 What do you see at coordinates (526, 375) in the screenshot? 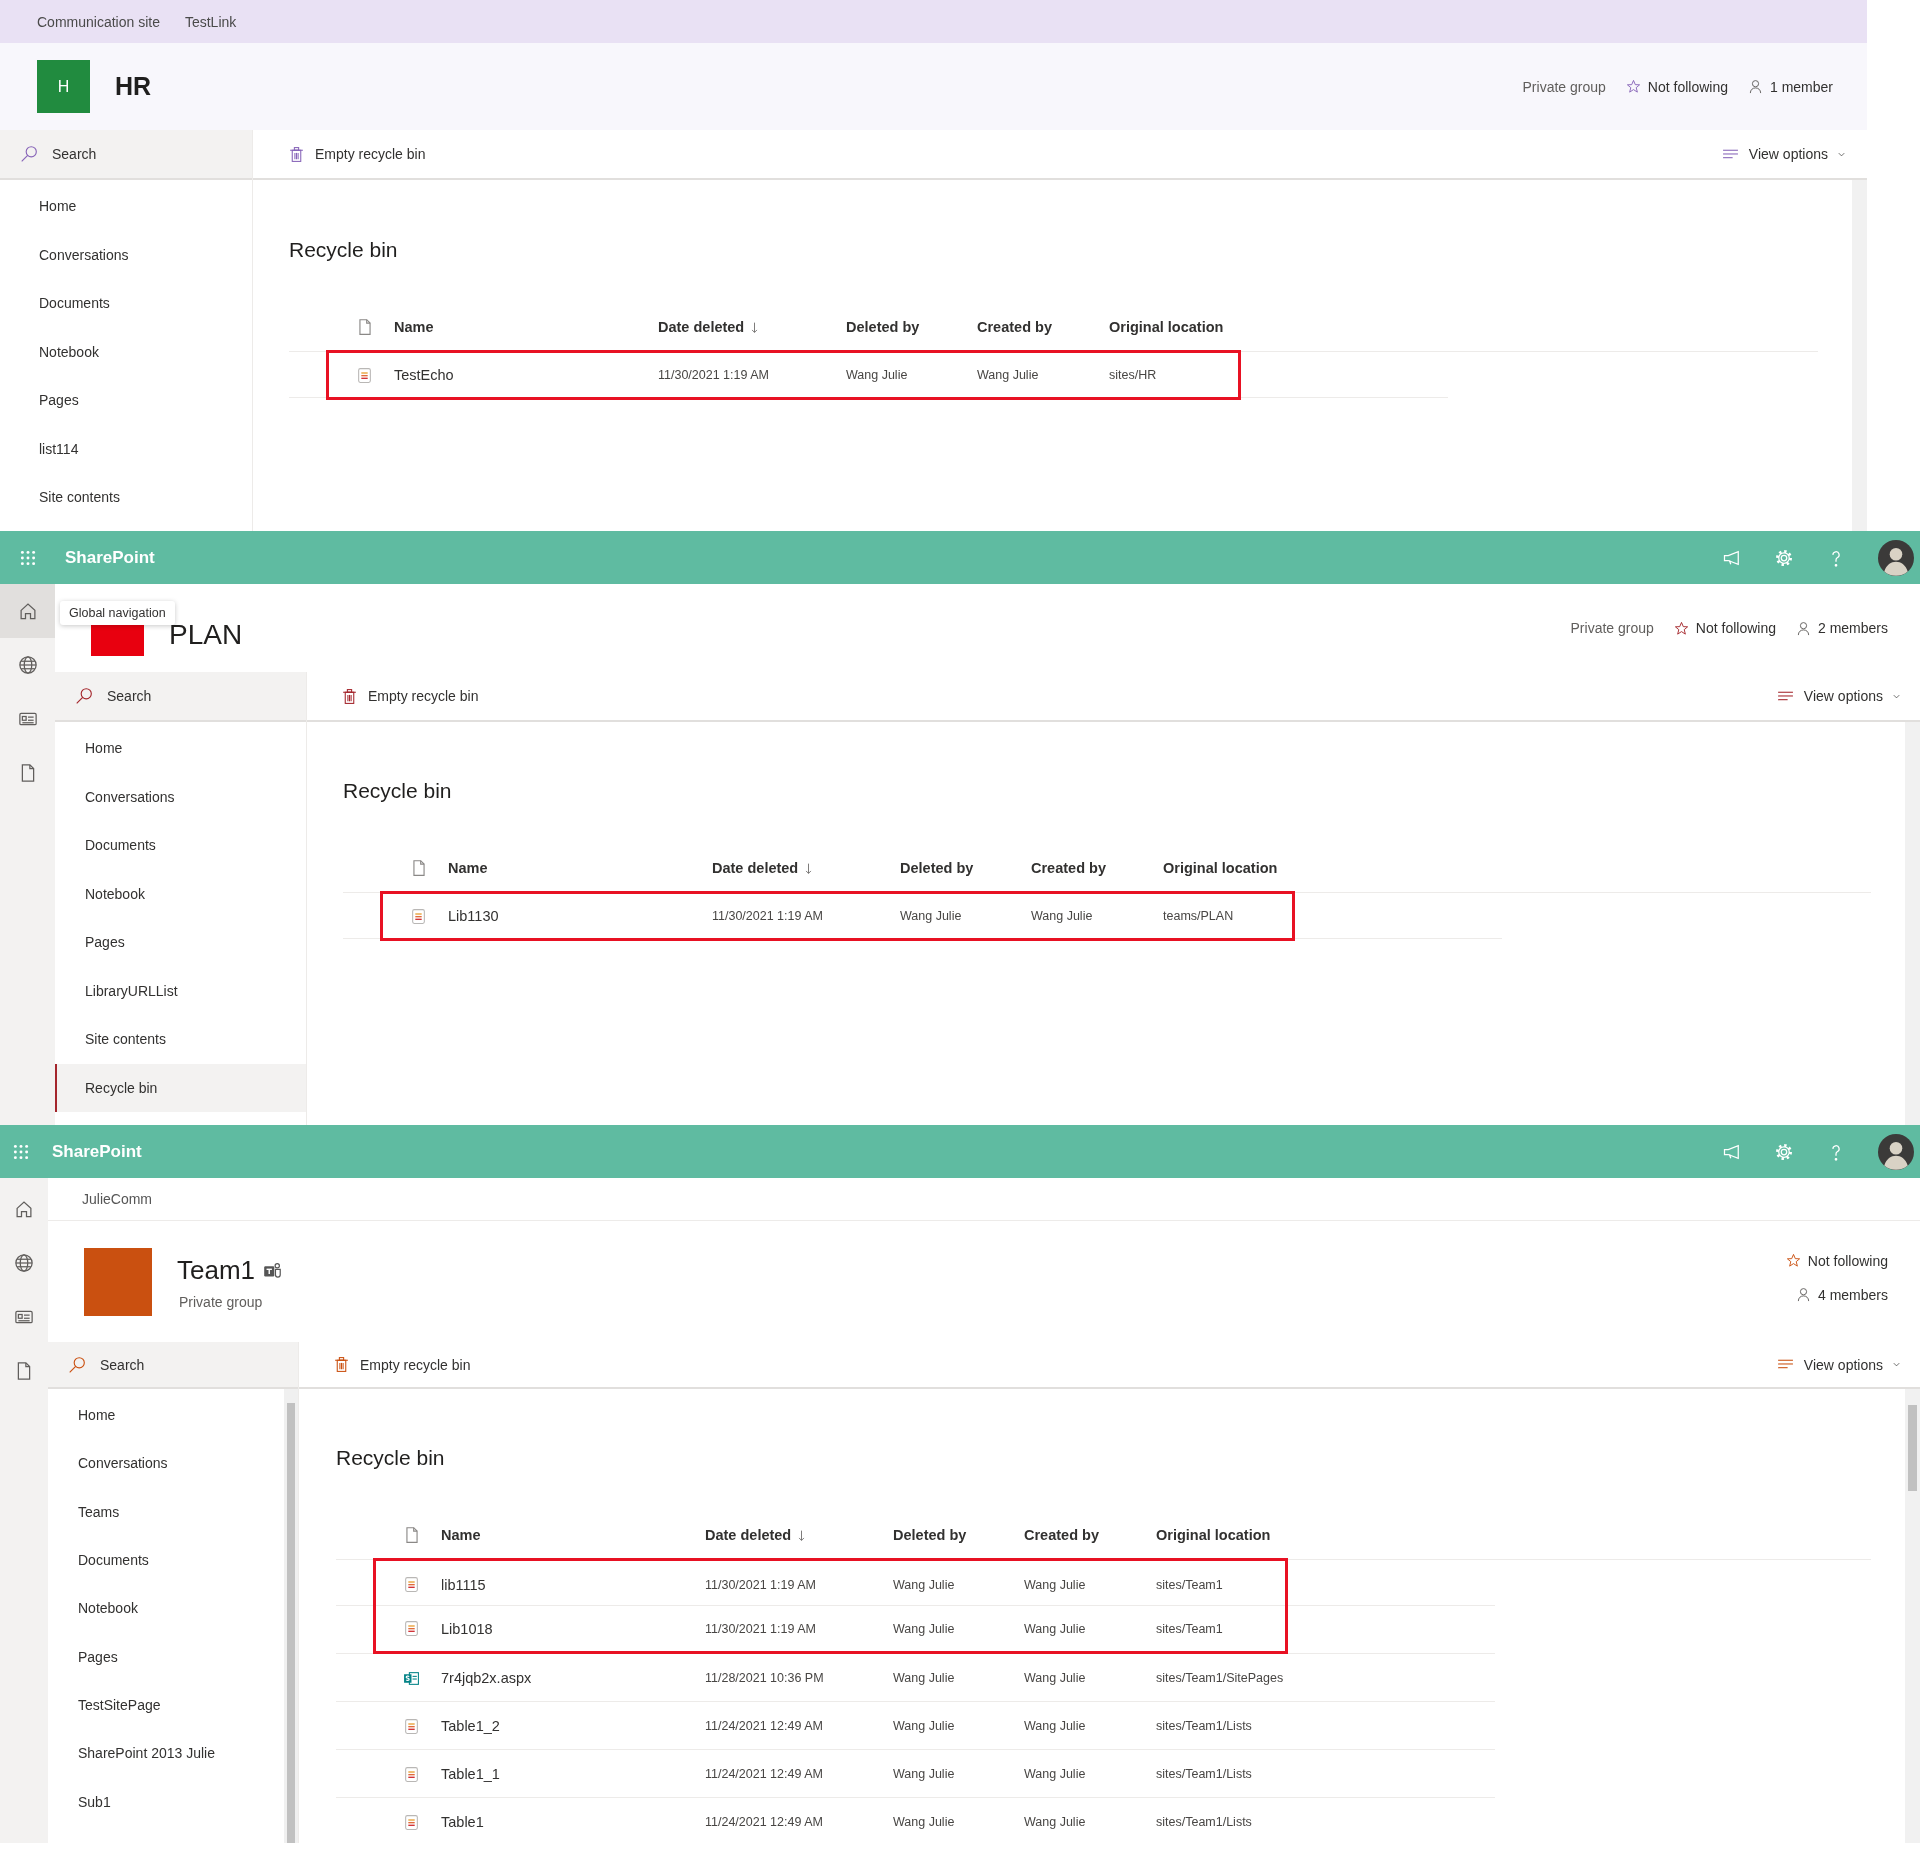
I see `item-name: TestEcho` at bounding box center [526, 375].